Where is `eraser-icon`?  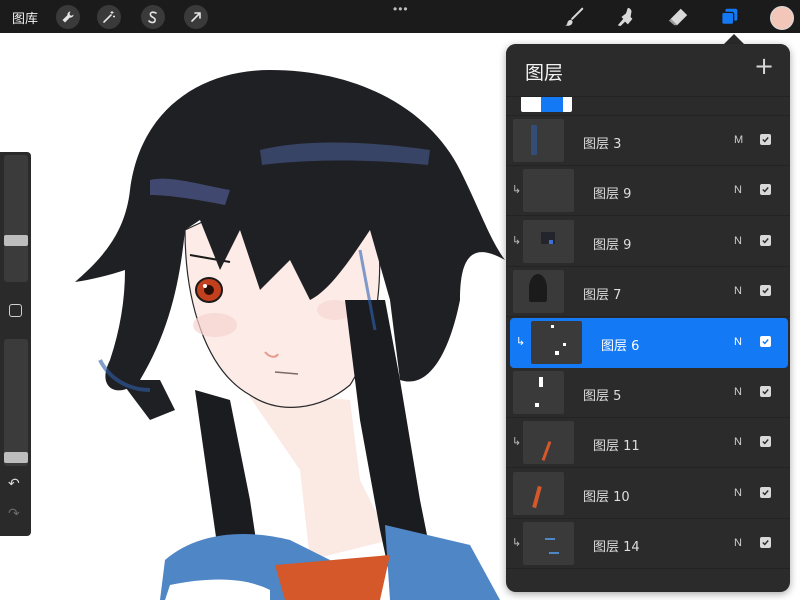 eraser-icon is located at coordinates (678, 17).